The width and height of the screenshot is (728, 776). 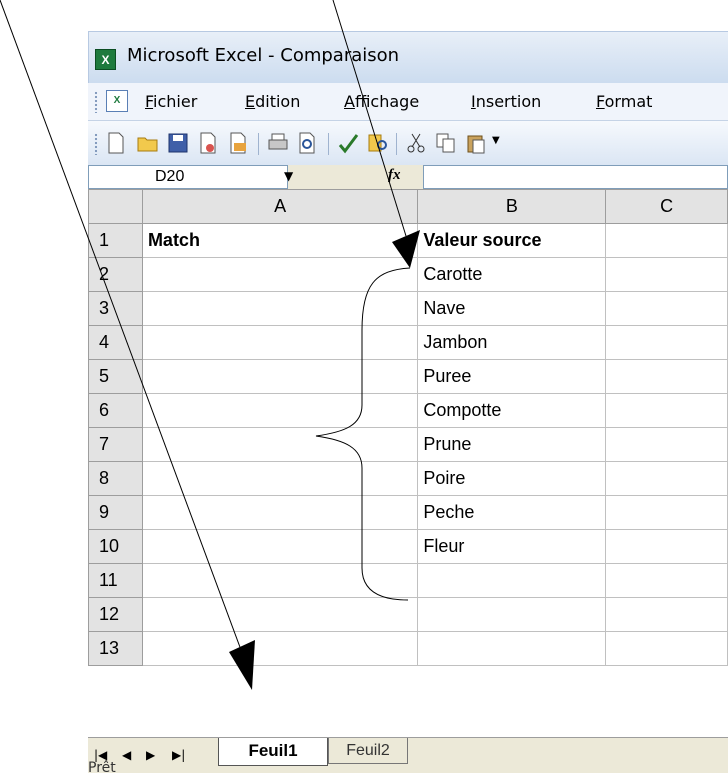 I want to click on save-icon, so click(x=178, y=143).